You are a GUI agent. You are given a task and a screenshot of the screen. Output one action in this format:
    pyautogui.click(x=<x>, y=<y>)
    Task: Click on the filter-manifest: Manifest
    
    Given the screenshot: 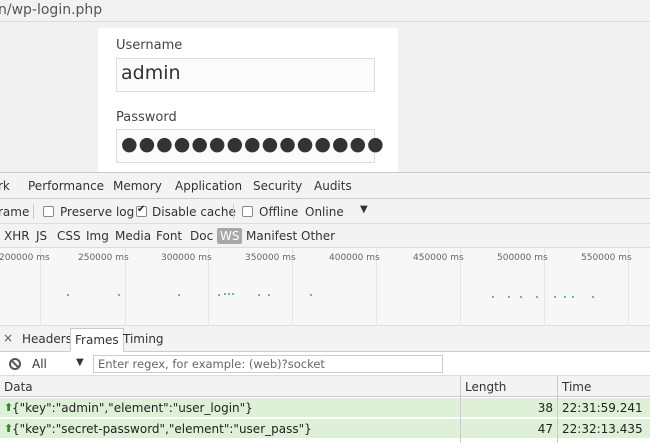 What is the action you would take?
    pyautogui.click(x=271, y=236)
    